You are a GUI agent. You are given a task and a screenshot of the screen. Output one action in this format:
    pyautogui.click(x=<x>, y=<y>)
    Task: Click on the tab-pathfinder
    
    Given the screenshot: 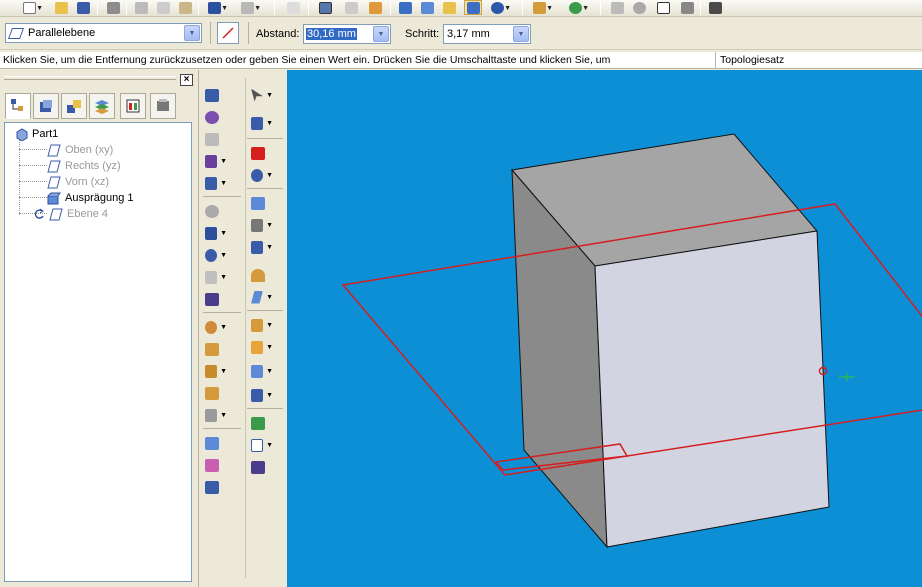 What is the action you would take?
    pyautogui.click(x=18, y=106)
    